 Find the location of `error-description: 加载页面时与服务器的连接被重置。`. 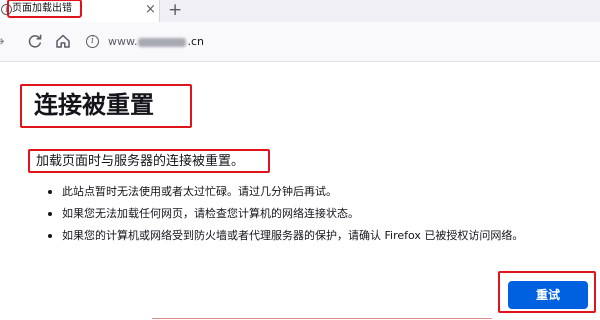

error-description: 加载页面时与服务器的连接被重置。 is located at coordinates (140, 161).